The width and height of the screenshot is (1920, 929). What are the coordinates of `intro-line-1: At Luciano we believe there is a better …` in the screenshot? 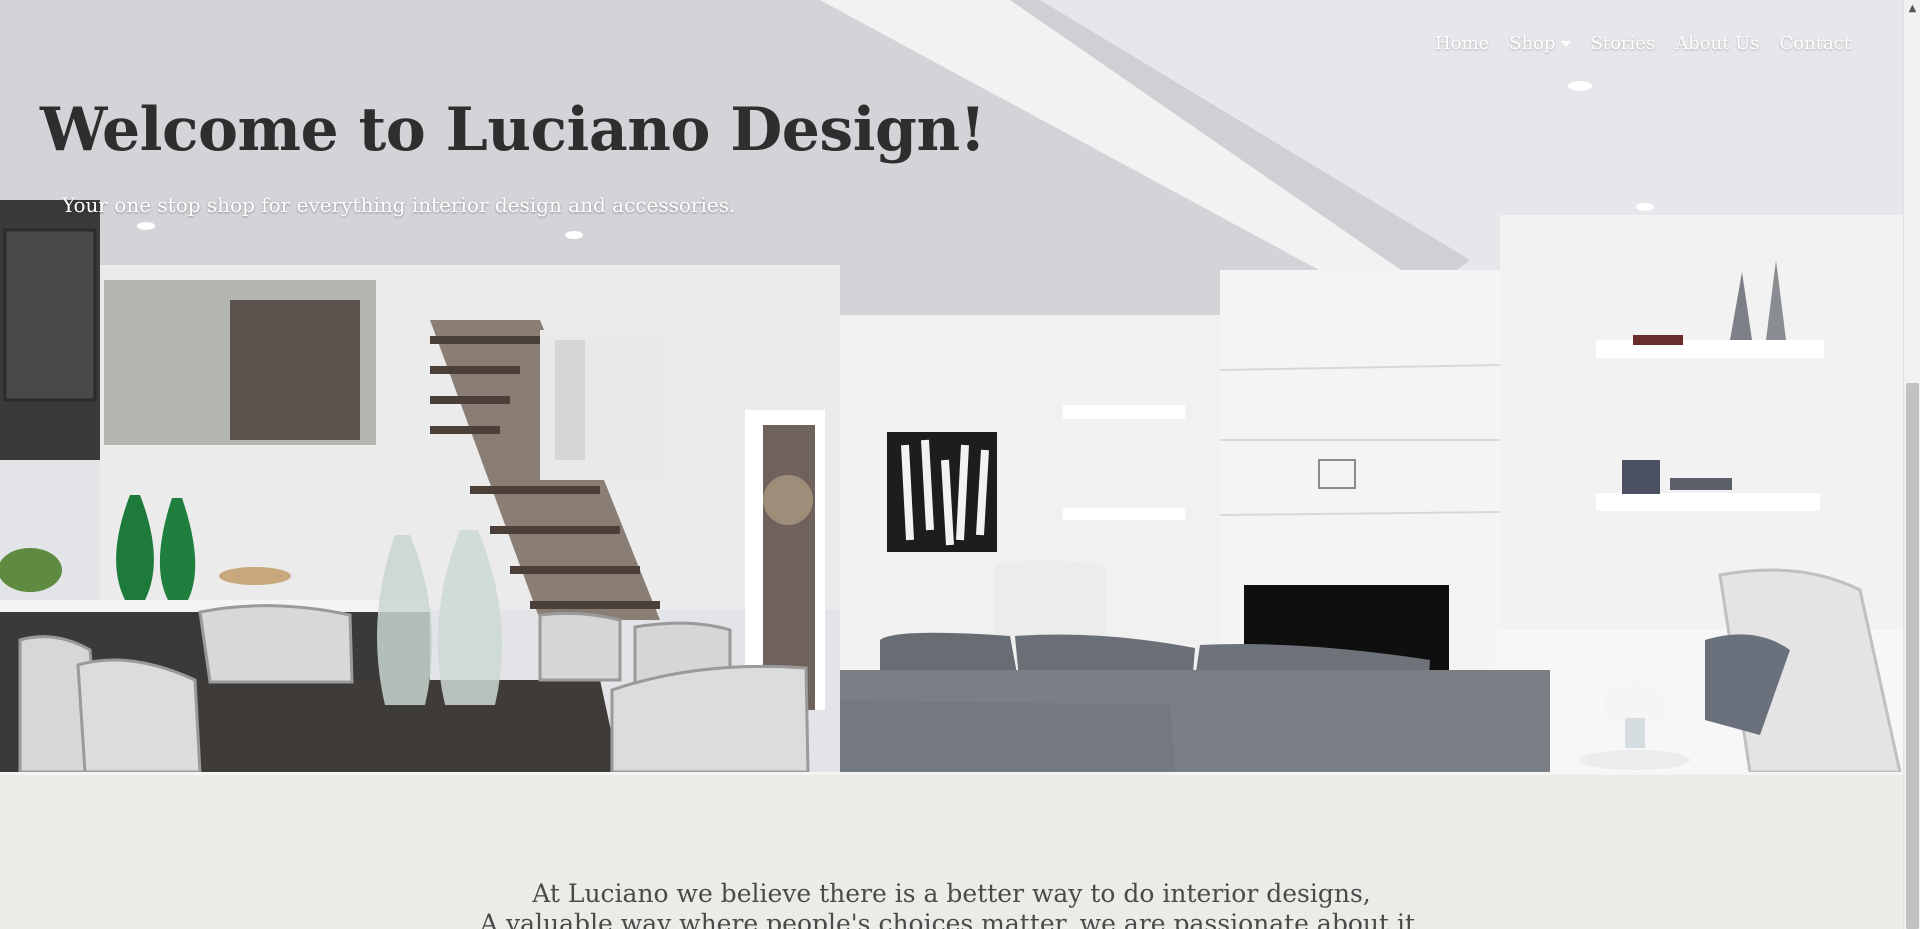 It's located at (951, 893).